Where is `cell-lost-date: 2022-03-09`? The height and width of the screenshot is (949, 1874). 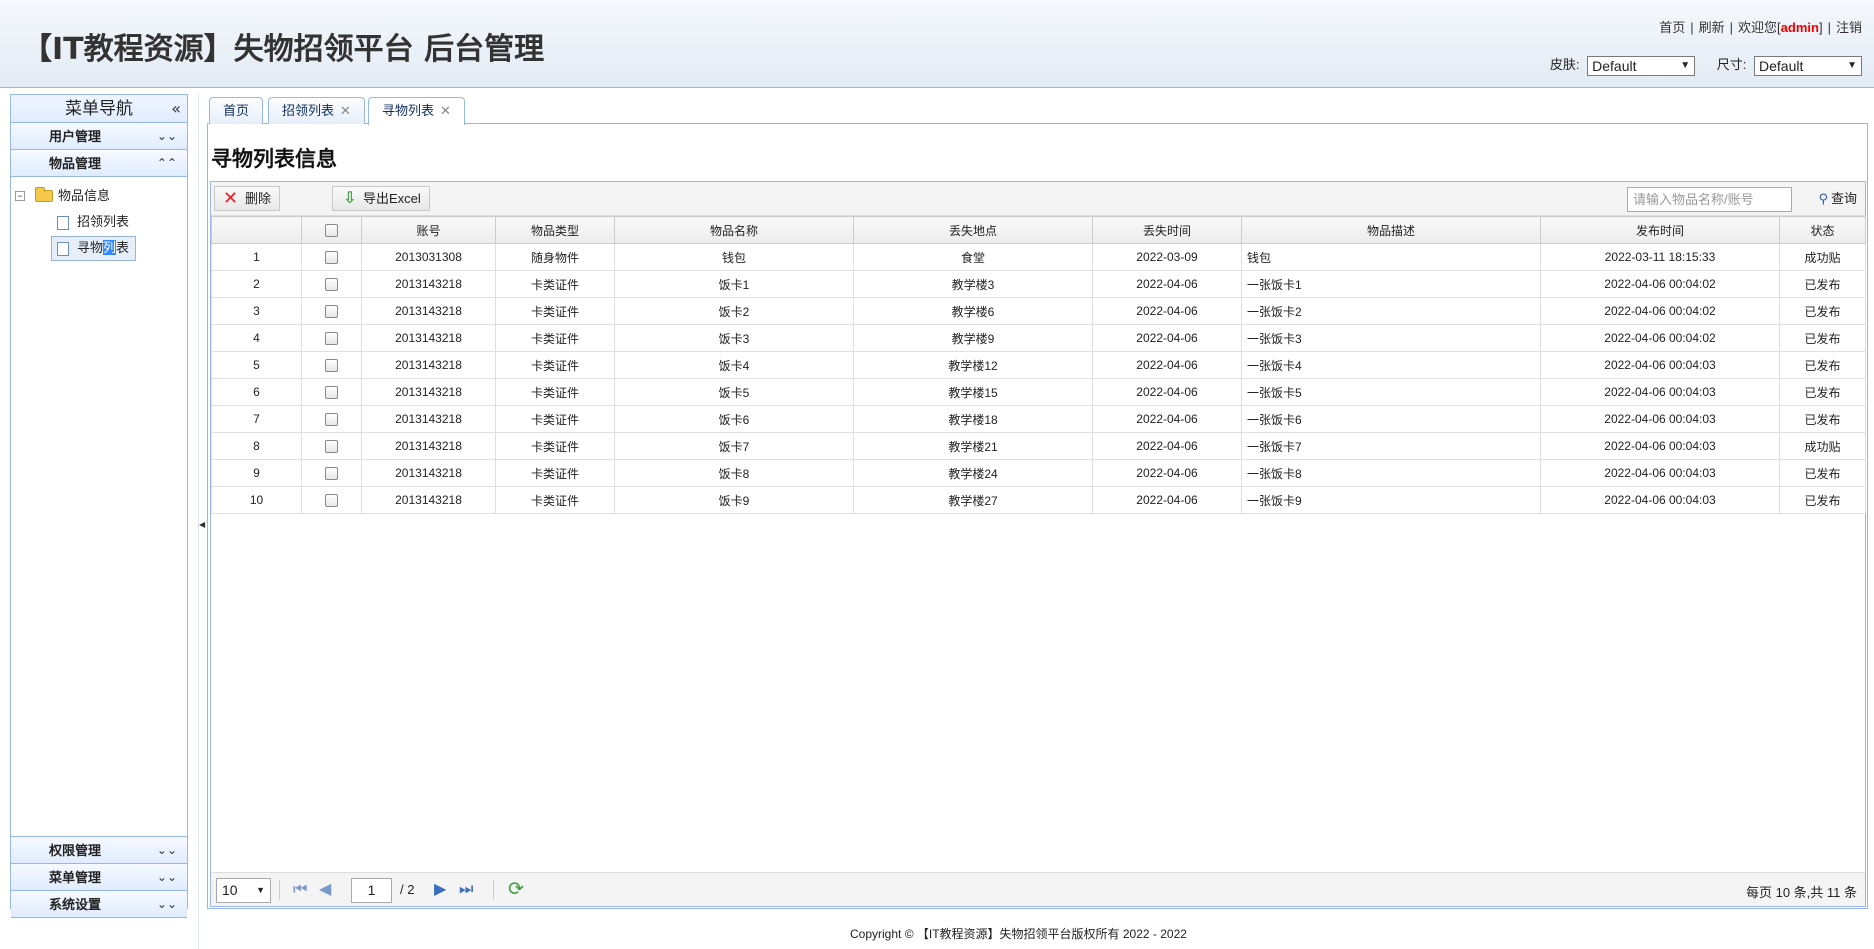
cell-lost-date: 2022-03-09 is located at coordinates (1167, 257).